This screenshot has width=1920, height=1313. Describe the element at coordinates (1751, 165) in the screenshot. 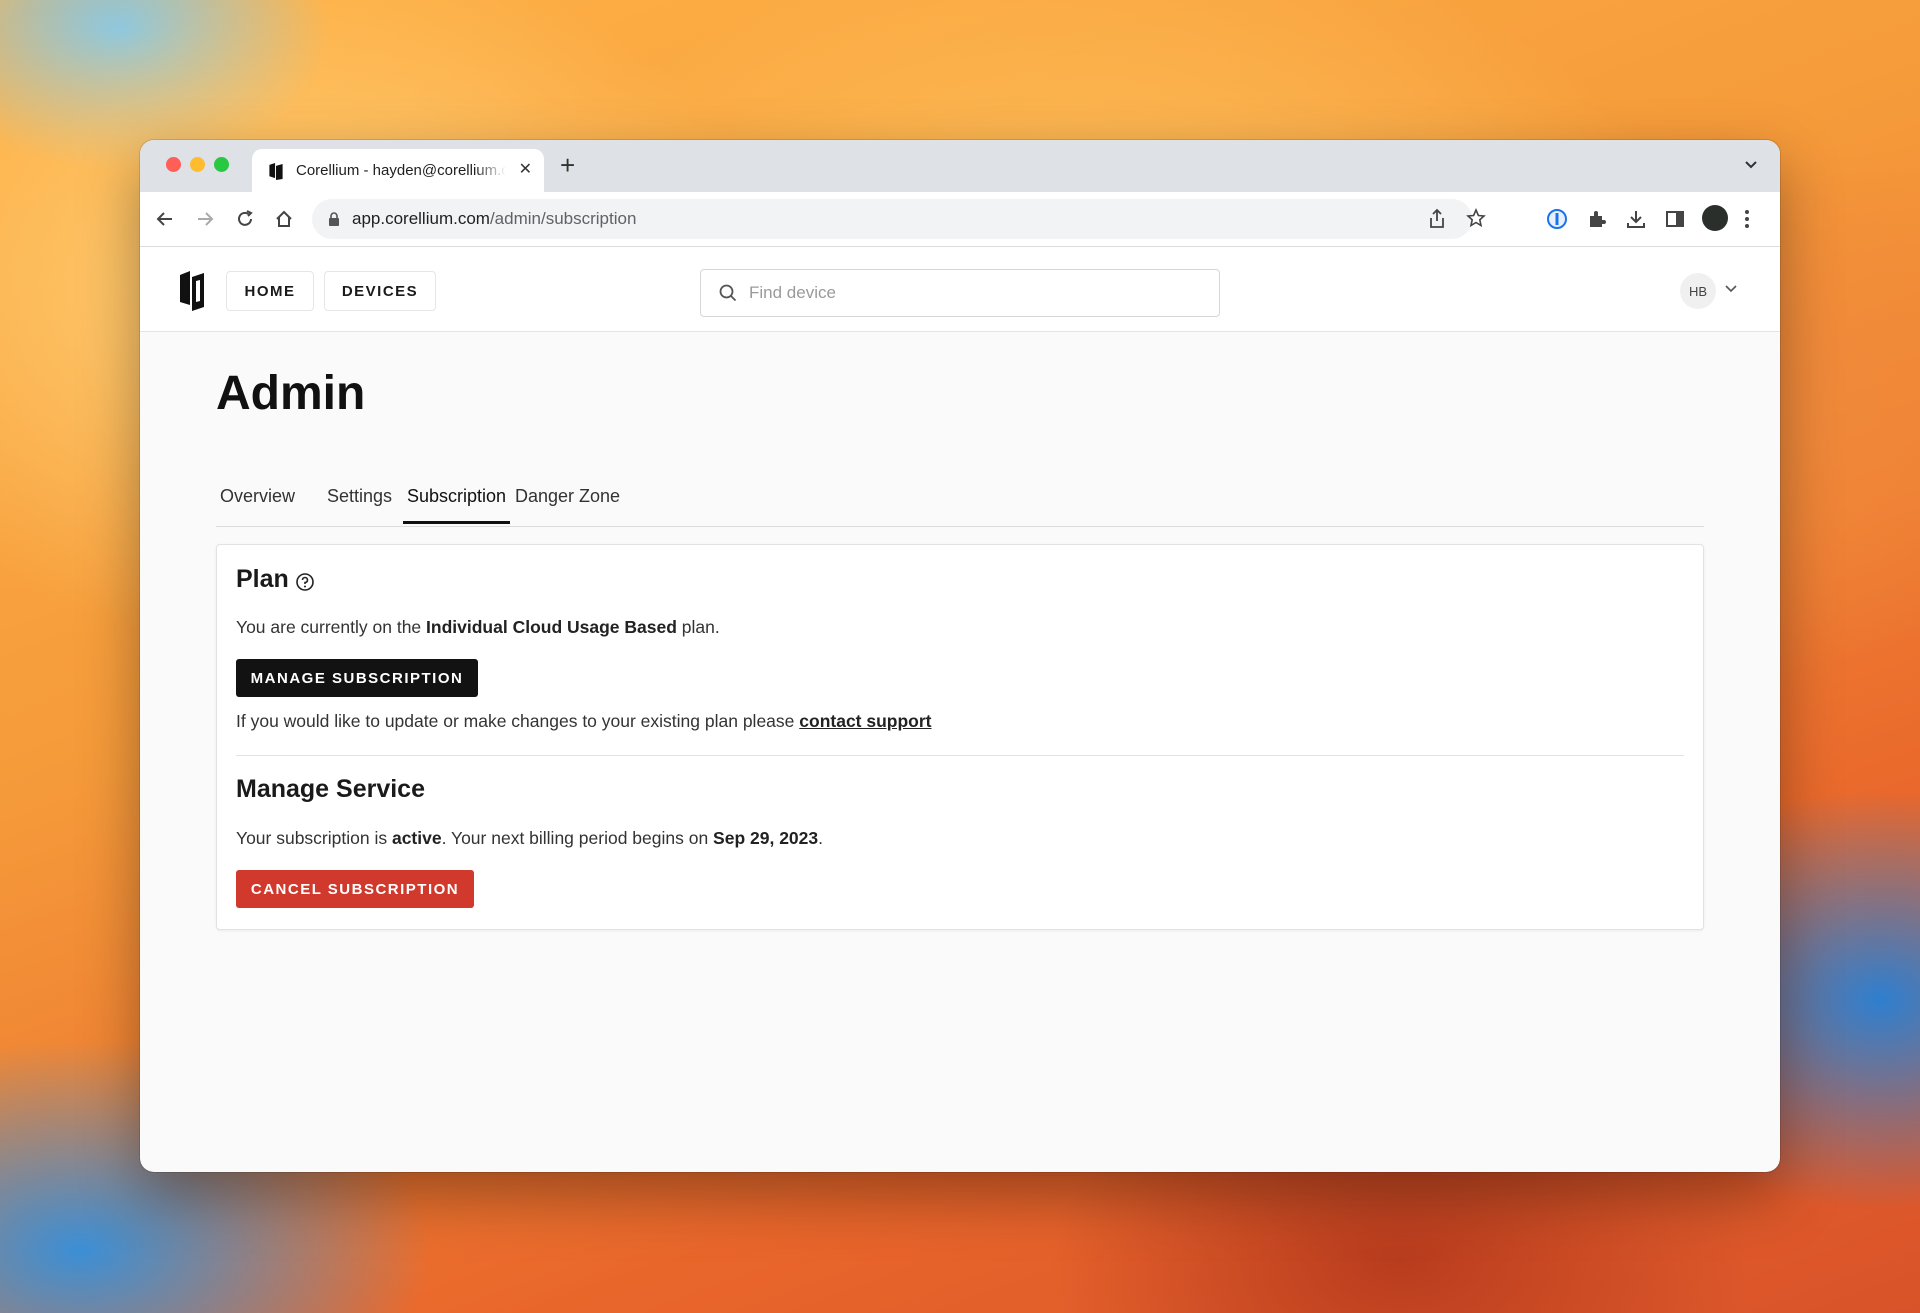

I see `tab-search-chevron-icon` at that location.